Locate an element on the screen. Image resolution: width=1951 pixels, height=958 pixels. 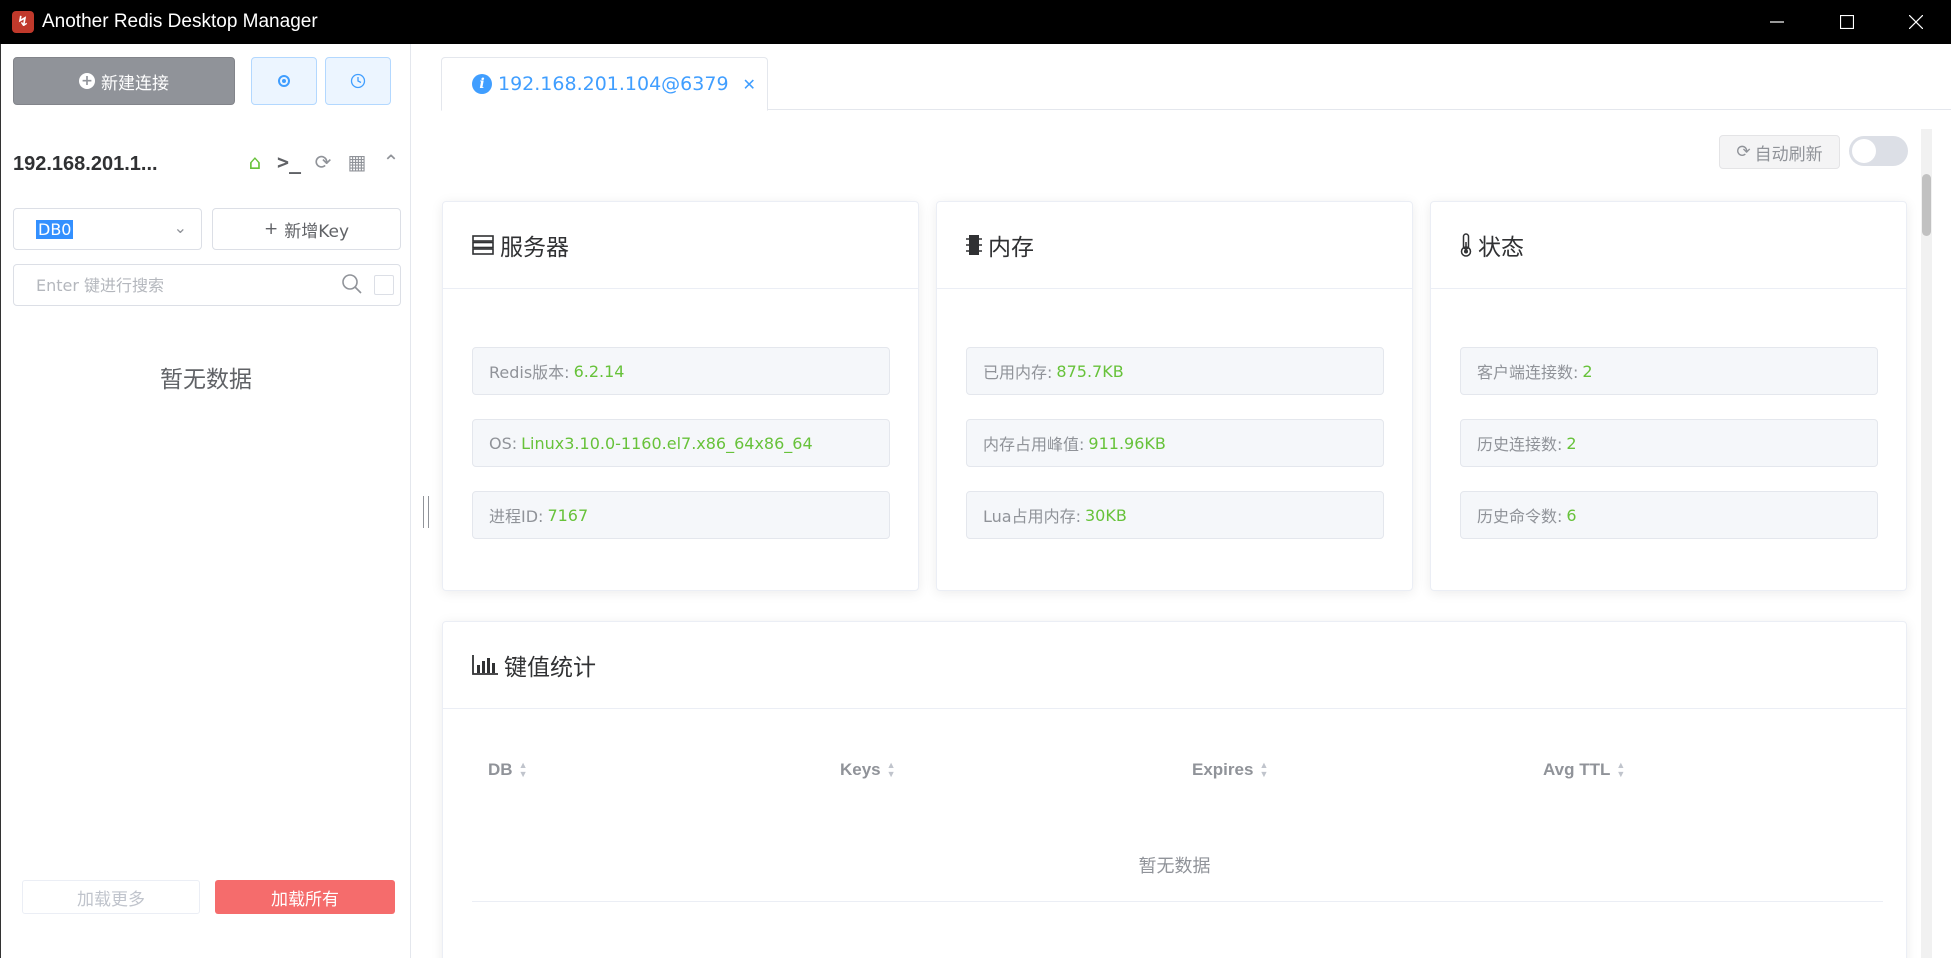
field-label: OS: is located at coordinates (503, 443).